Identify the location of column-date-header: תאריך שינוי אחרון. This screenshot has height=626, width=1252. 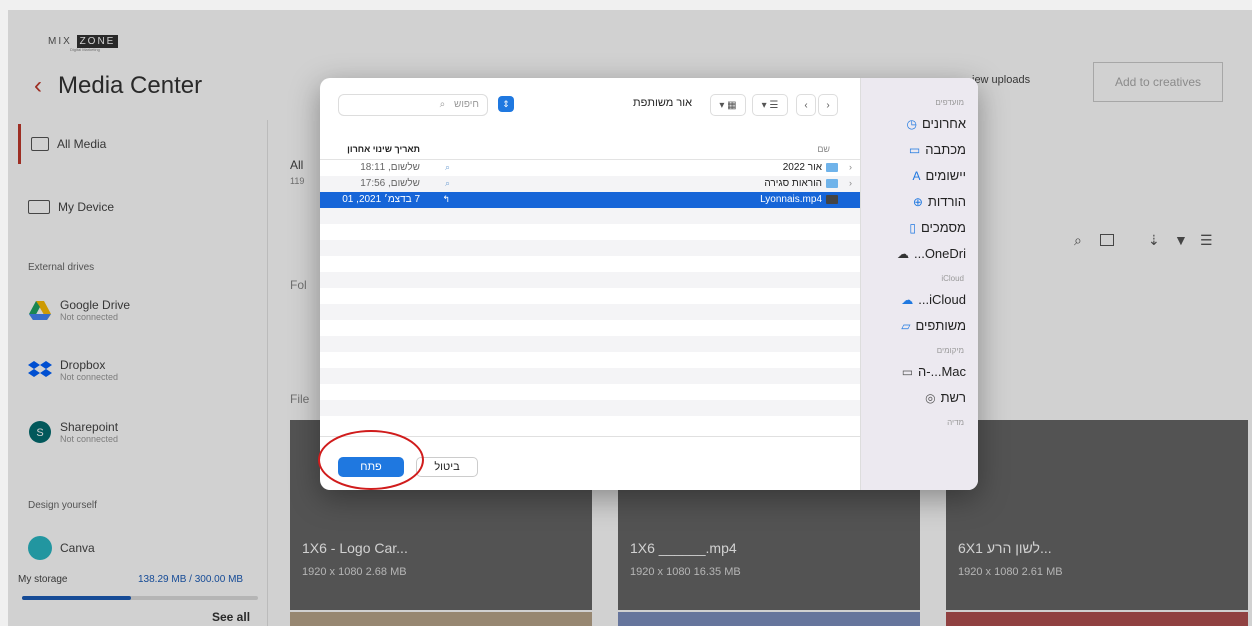
(383, 149).